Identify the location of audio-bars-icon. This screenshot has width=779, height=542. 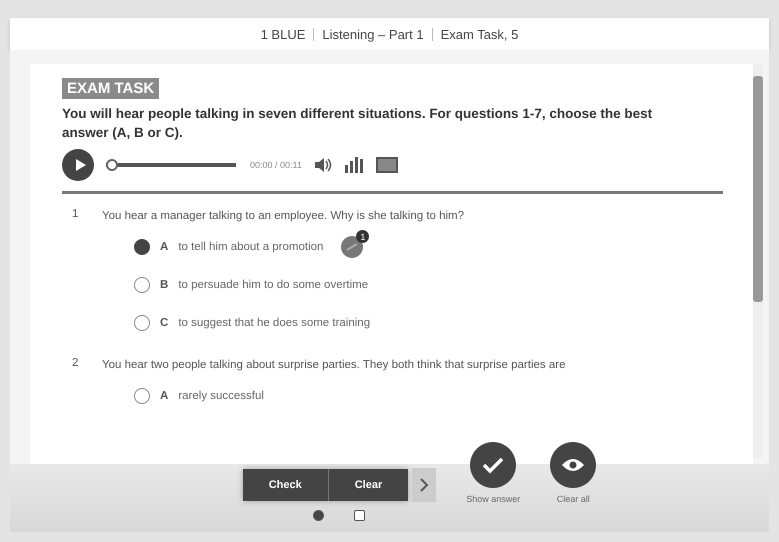
(354, 164).